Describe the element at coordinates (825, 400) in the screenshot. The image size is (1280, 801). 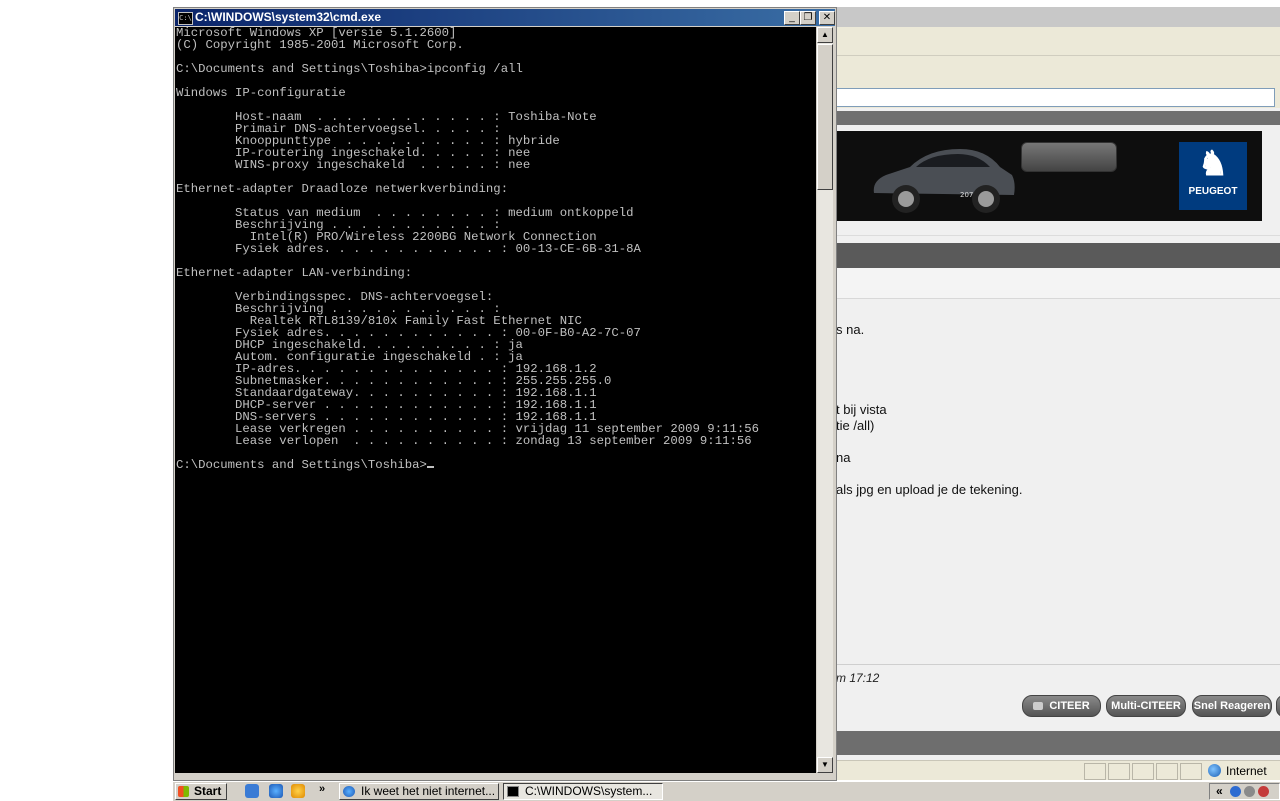
I see `vertical-scrollbar: ▲ ▼` at that location.